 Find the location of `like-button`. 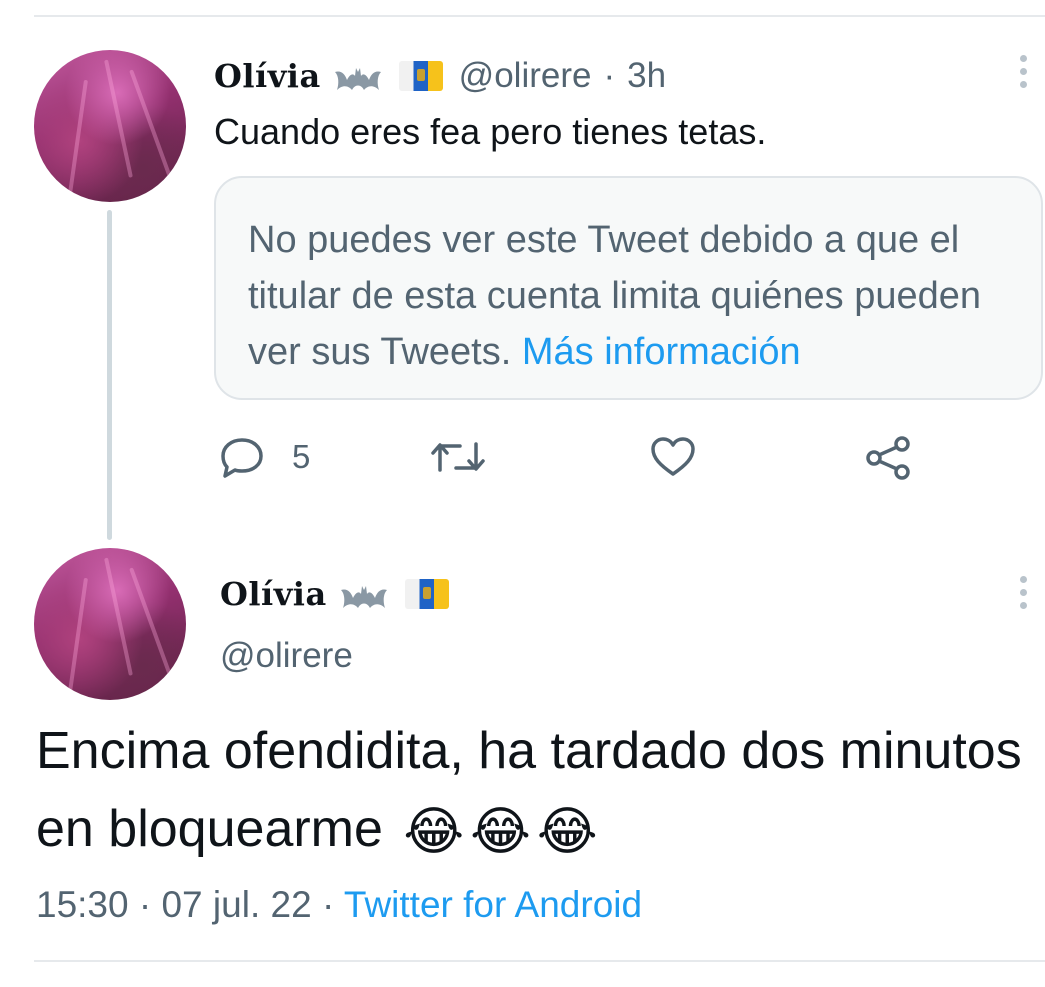

like-button is located at coordinates (673, 457).